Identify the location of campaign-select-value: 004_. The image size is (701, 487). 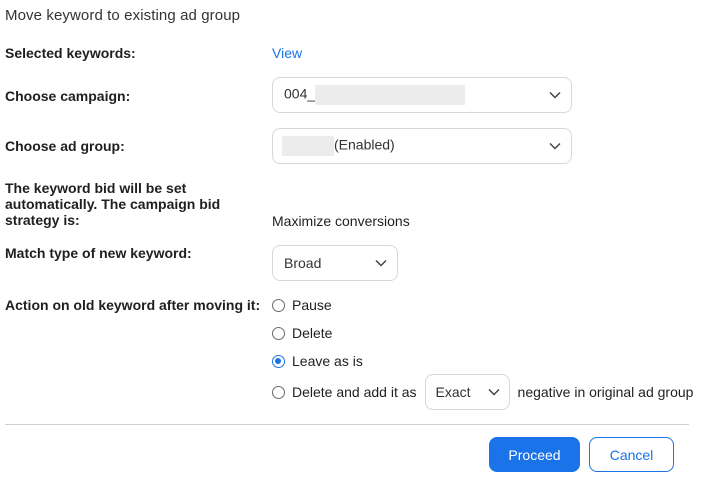
(375, 95).